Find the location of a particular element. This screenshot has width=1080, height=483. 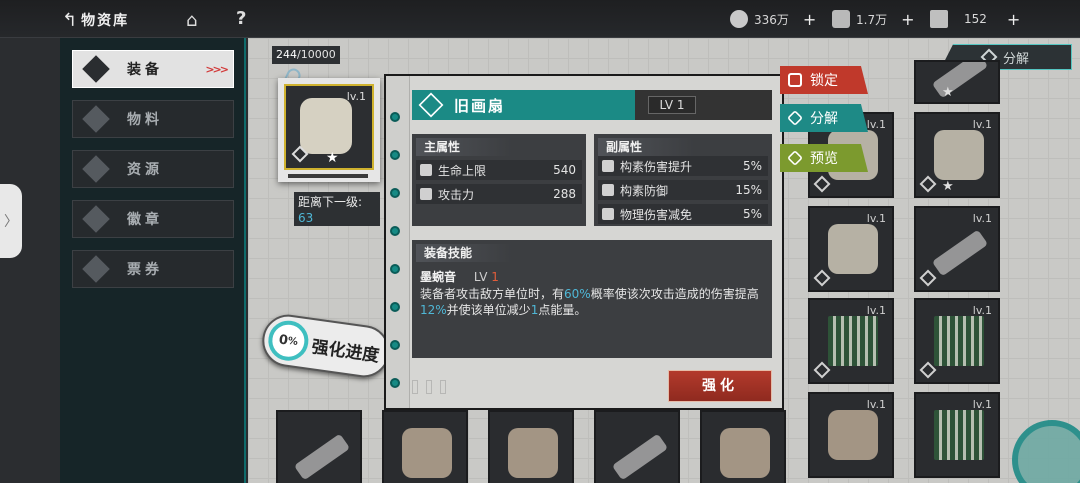

skill-name: 墨蜿音 is located at coordinates (438, 277).